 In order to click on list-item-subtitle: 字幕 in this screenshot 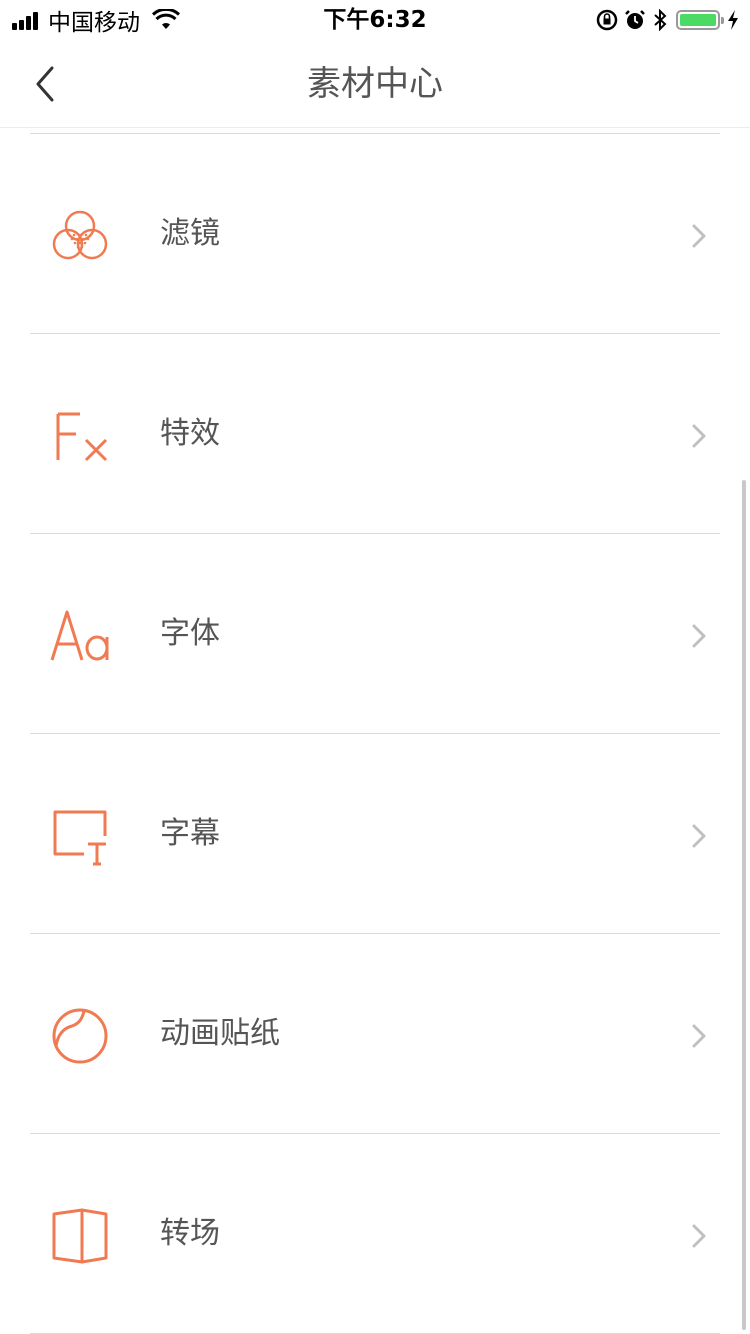, I will do `click(375, 834)`.